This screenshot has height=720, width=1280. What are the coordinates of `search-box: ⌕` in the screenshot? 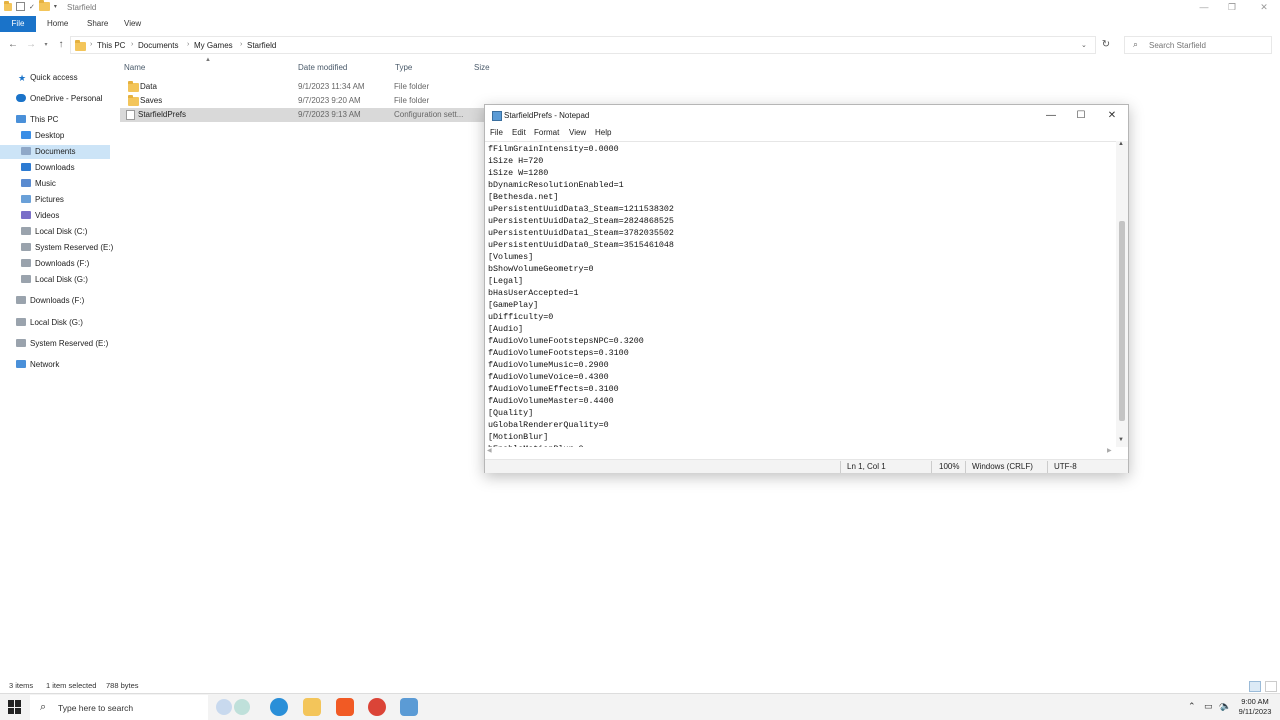 It's located at (1198, 45).